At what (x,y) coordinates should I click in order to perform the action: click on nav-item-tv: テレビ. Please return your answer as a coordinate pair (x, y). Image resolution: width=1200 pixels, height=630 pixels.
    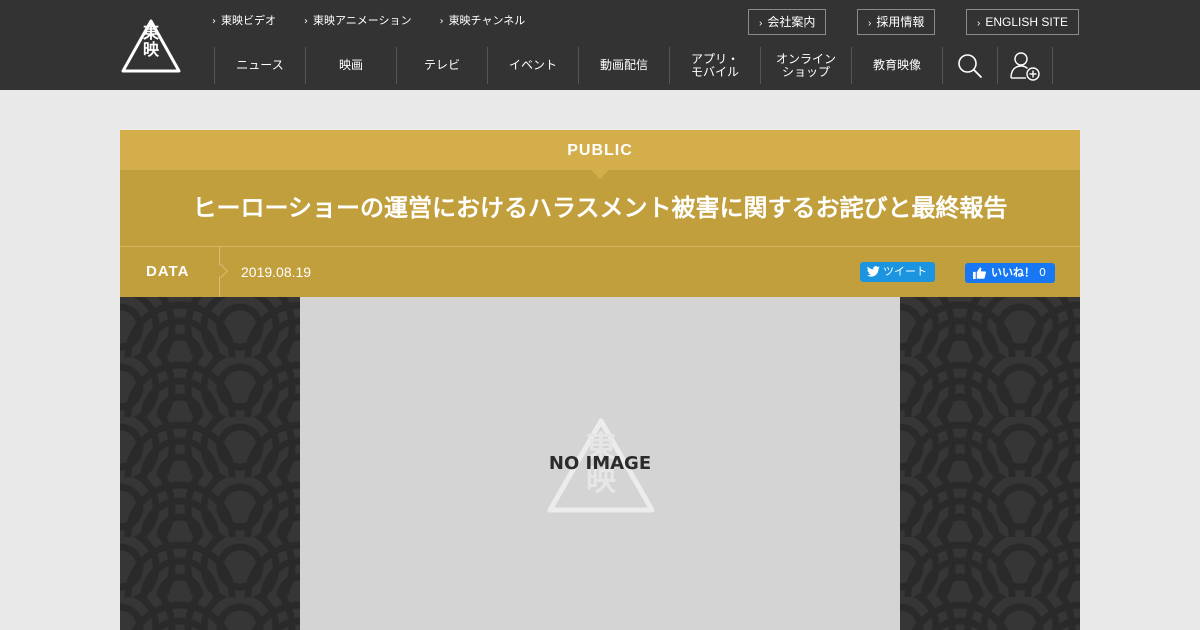
    Looking at the image, I should click on (442, 65).